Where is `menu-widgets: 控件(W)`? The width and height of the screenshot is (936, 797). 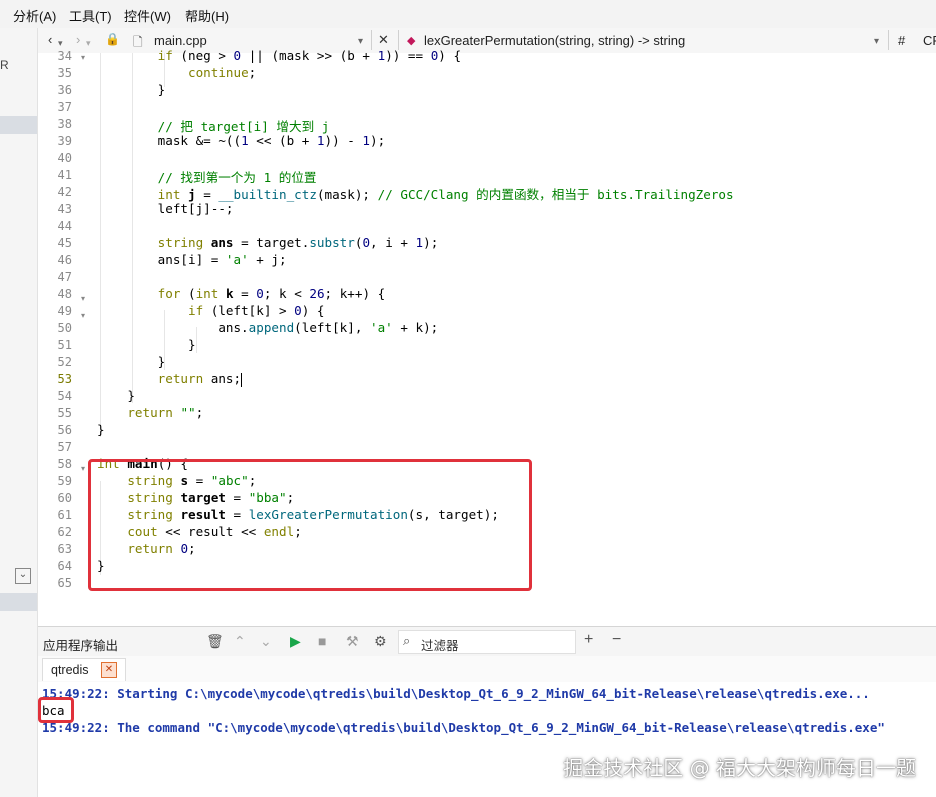 menu-widgets: 控件(W) is located at coordinates (147, 15).